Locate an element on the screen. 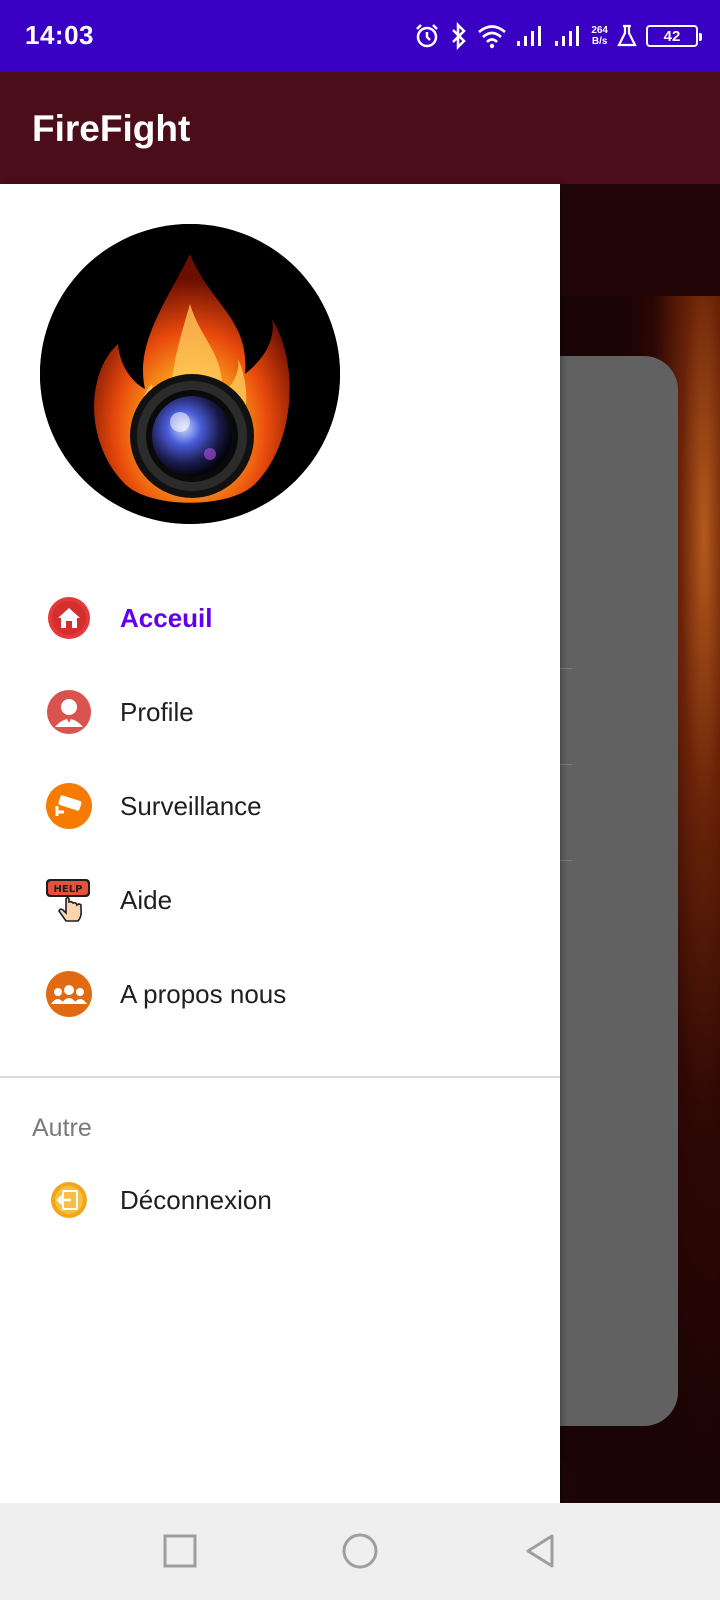 The image size is (720, 1600). bluetooth-icon is located at coordinates (459, 36).